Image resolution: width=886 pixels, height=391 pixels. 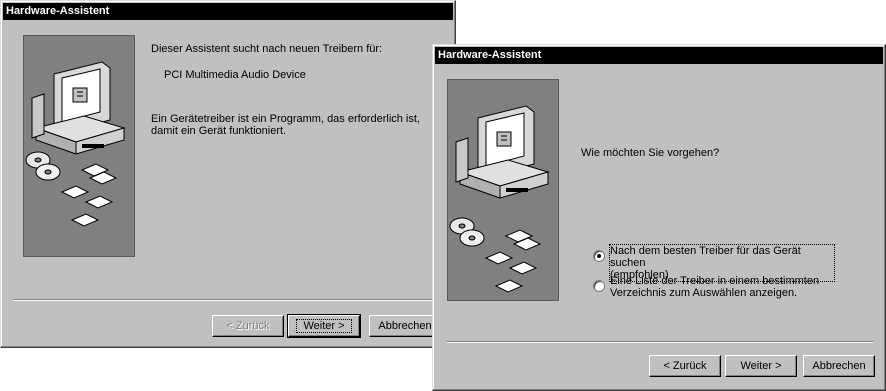 I want to click on radio-driver-list, so click(x=599, y=286).